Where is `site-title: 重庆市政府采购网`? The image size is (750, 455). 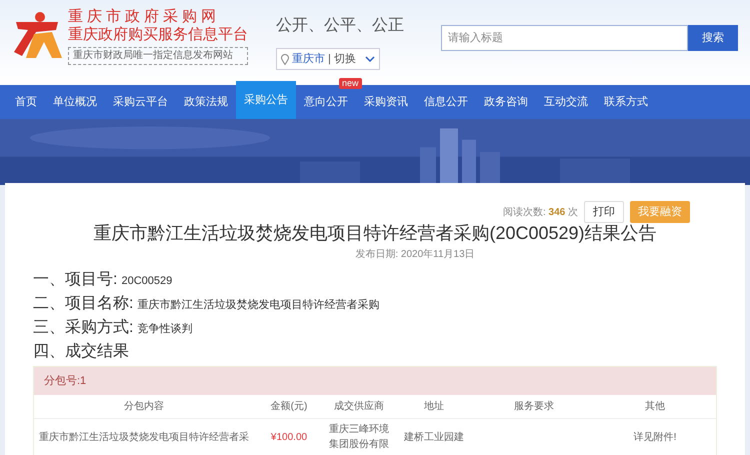
site-title: 重庆市政府采购网 is located at coordinates (144, 17).